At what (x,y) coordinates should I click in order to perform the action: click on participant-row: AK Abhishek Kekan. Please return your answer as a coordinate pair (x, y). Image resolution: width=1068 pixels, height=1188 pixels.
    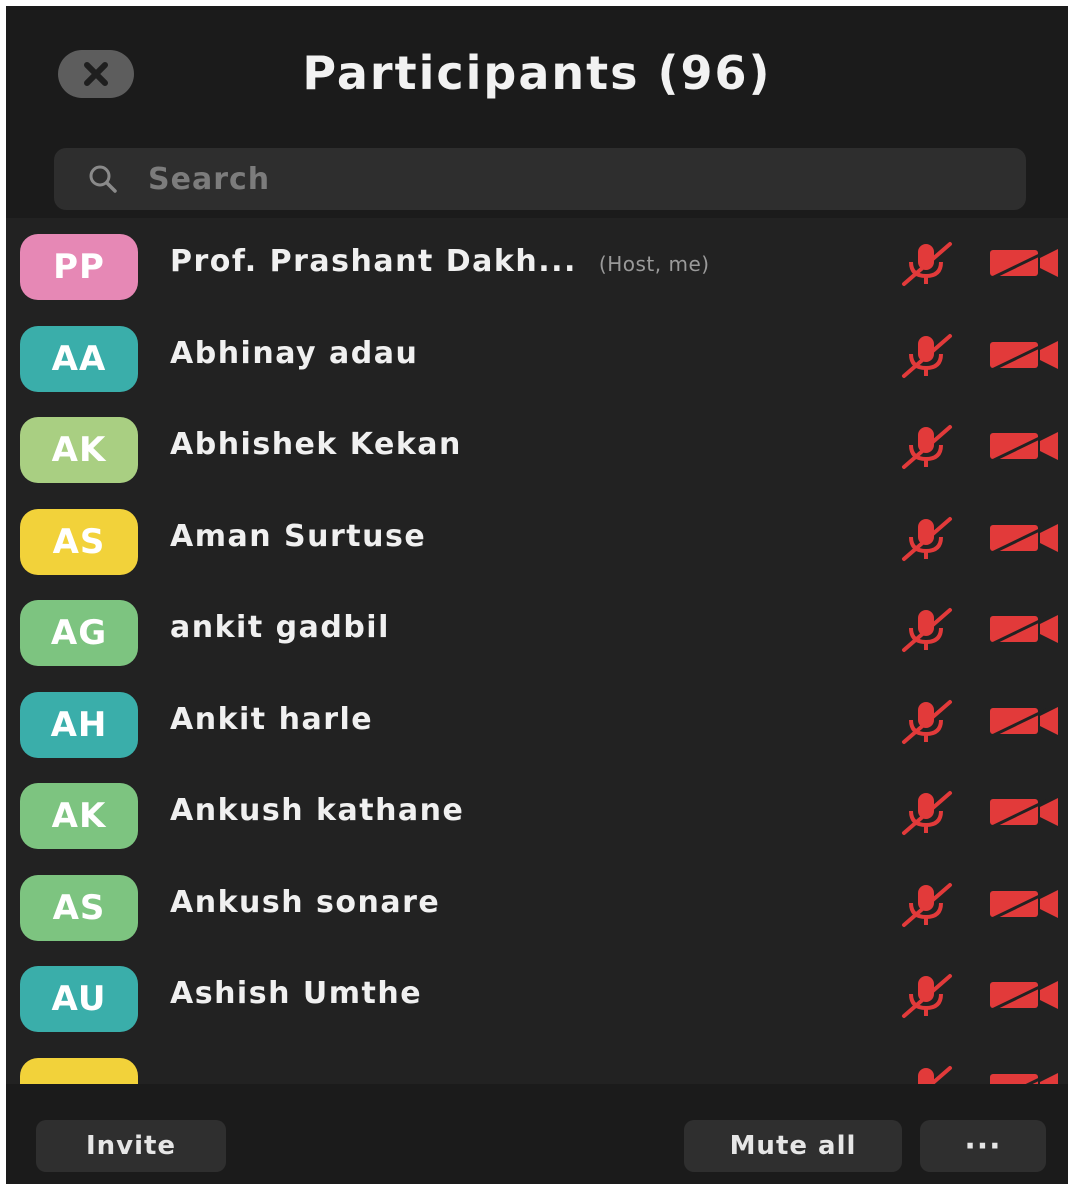
    Looking at the image, I should click on (537, 447).